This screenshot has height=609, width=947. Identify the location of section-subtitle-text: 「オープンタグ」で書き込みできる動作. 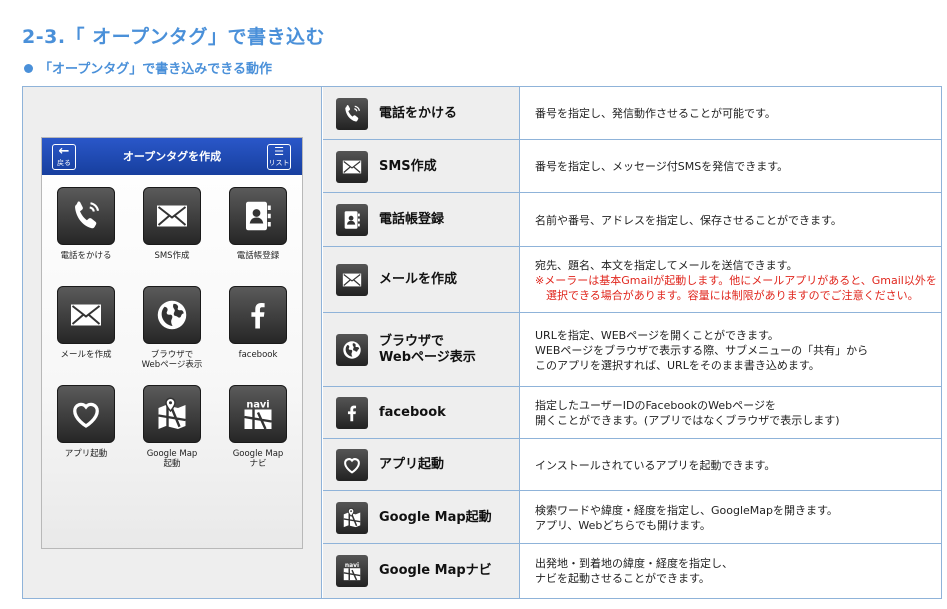
(155, 69).